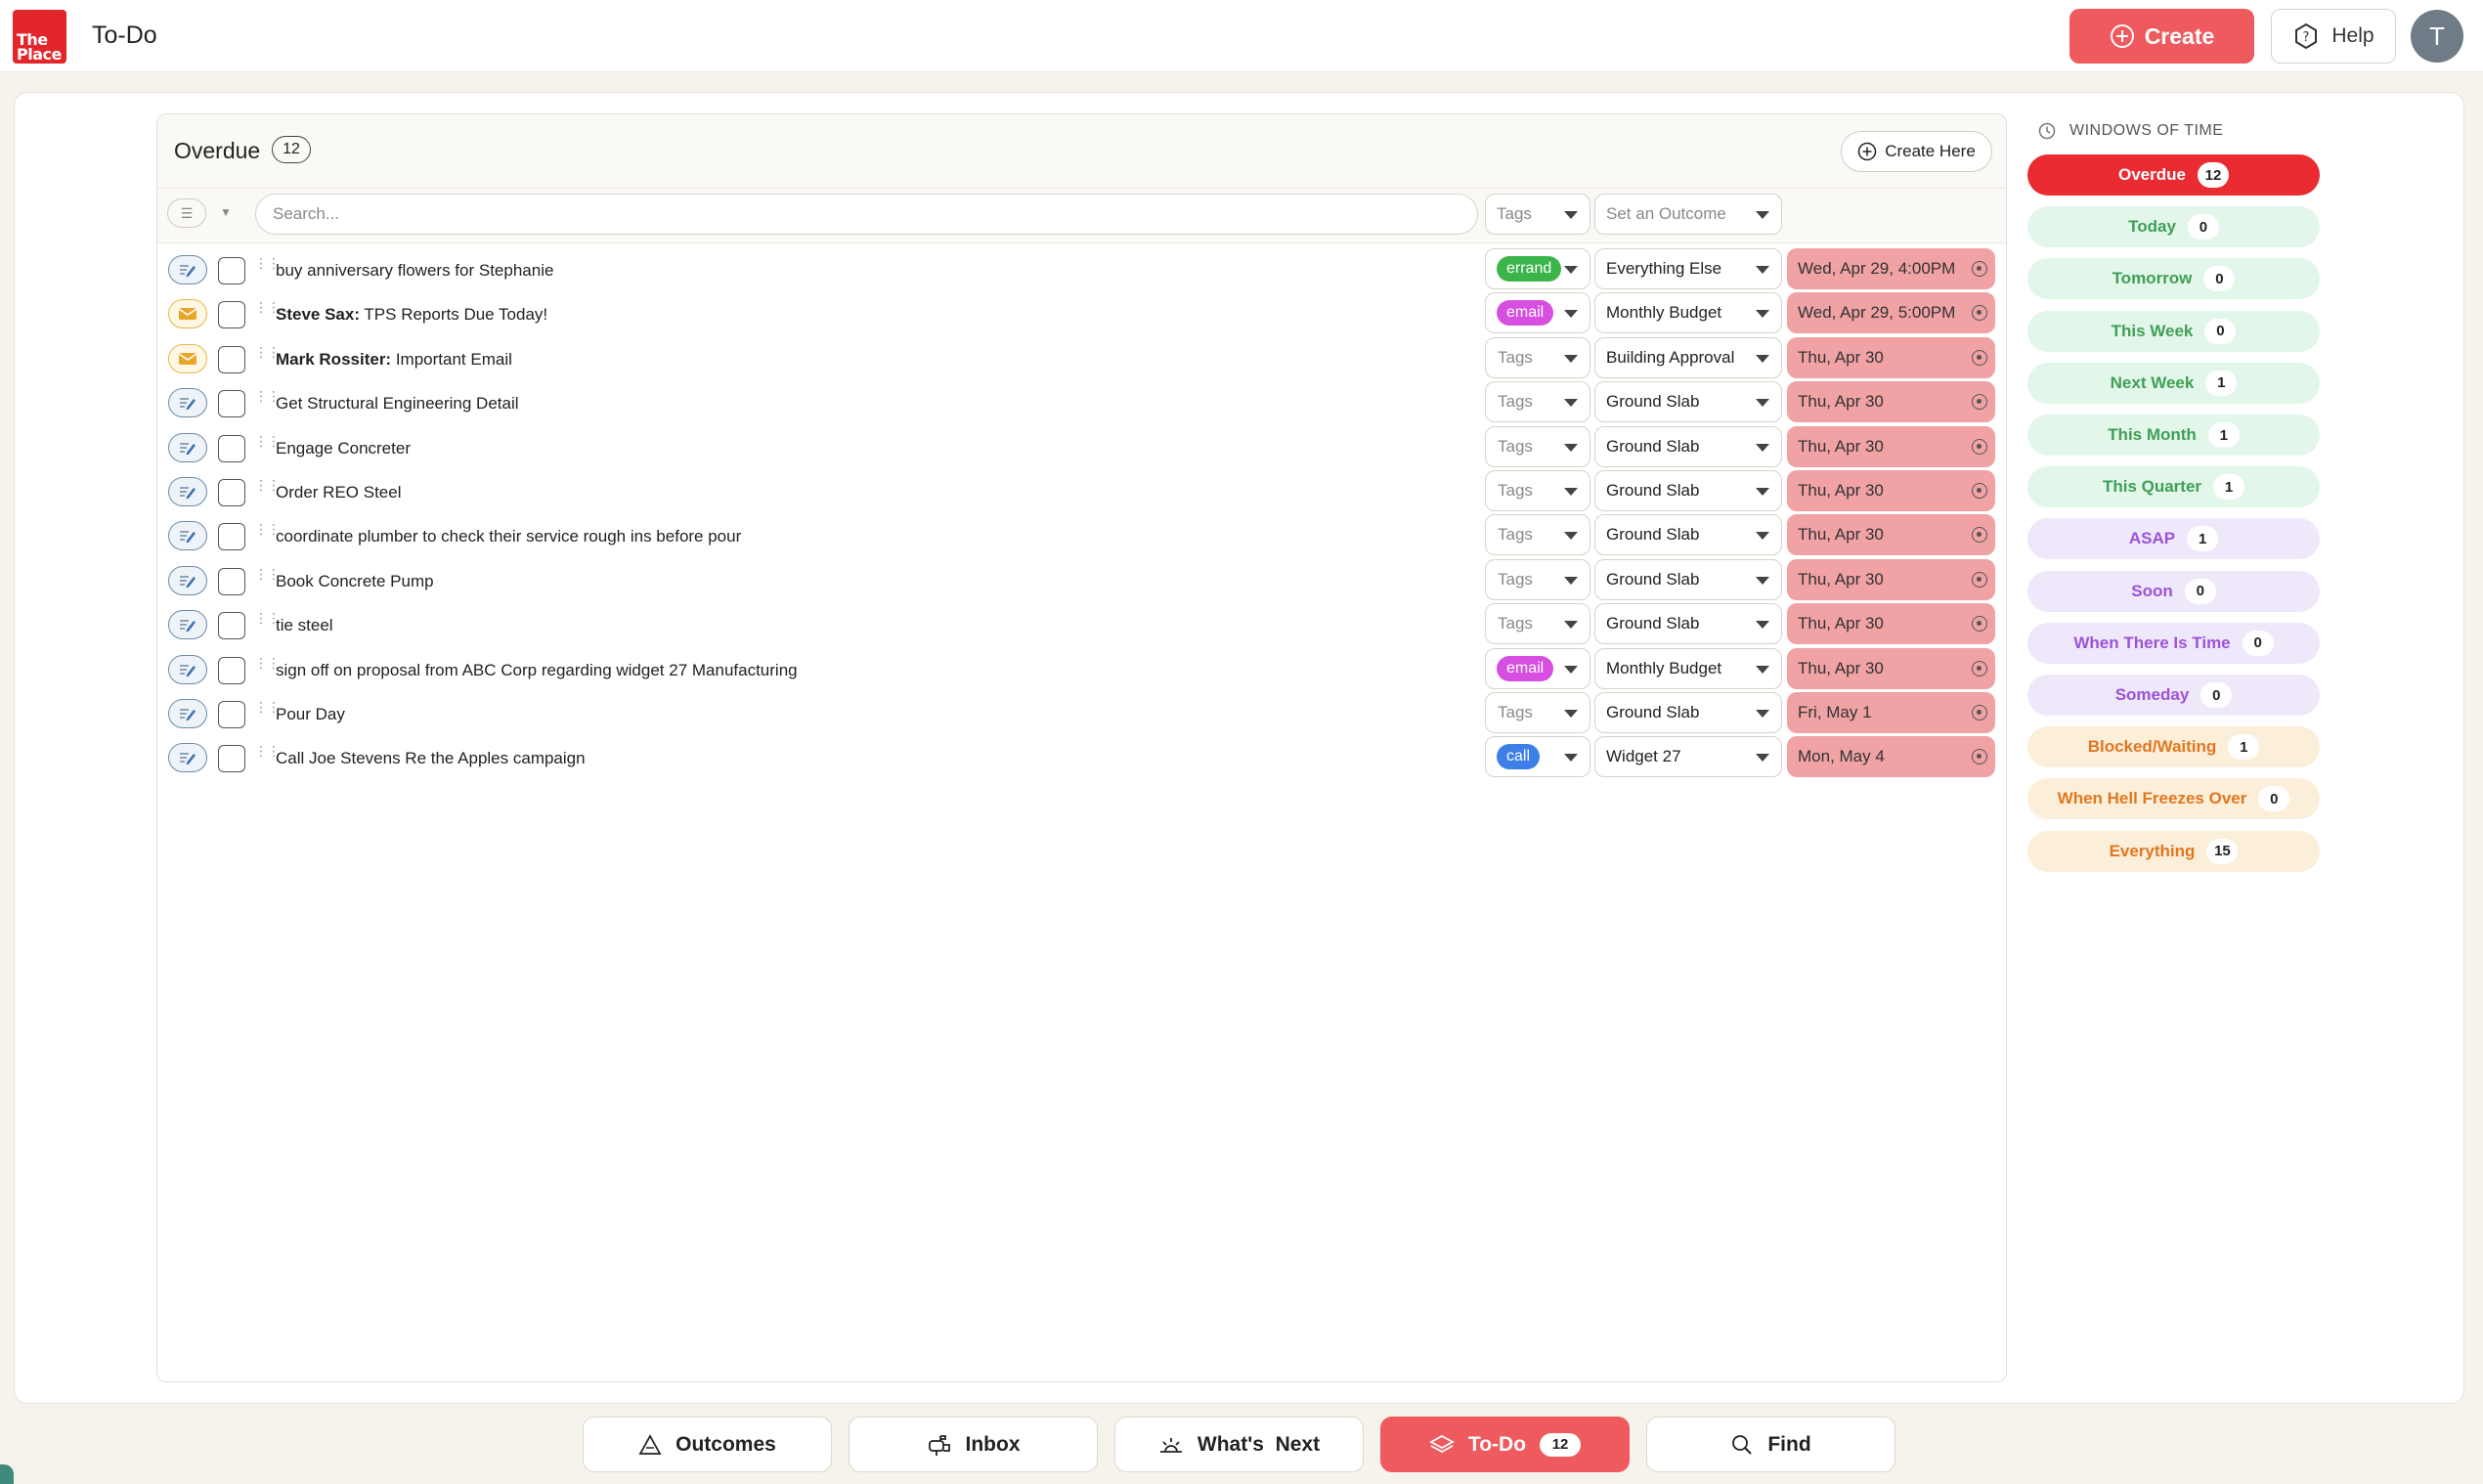 The width and height of the screenshot is (2483, 1484). I want to click on outcome-select: Building Approval, so click(1688, 357).